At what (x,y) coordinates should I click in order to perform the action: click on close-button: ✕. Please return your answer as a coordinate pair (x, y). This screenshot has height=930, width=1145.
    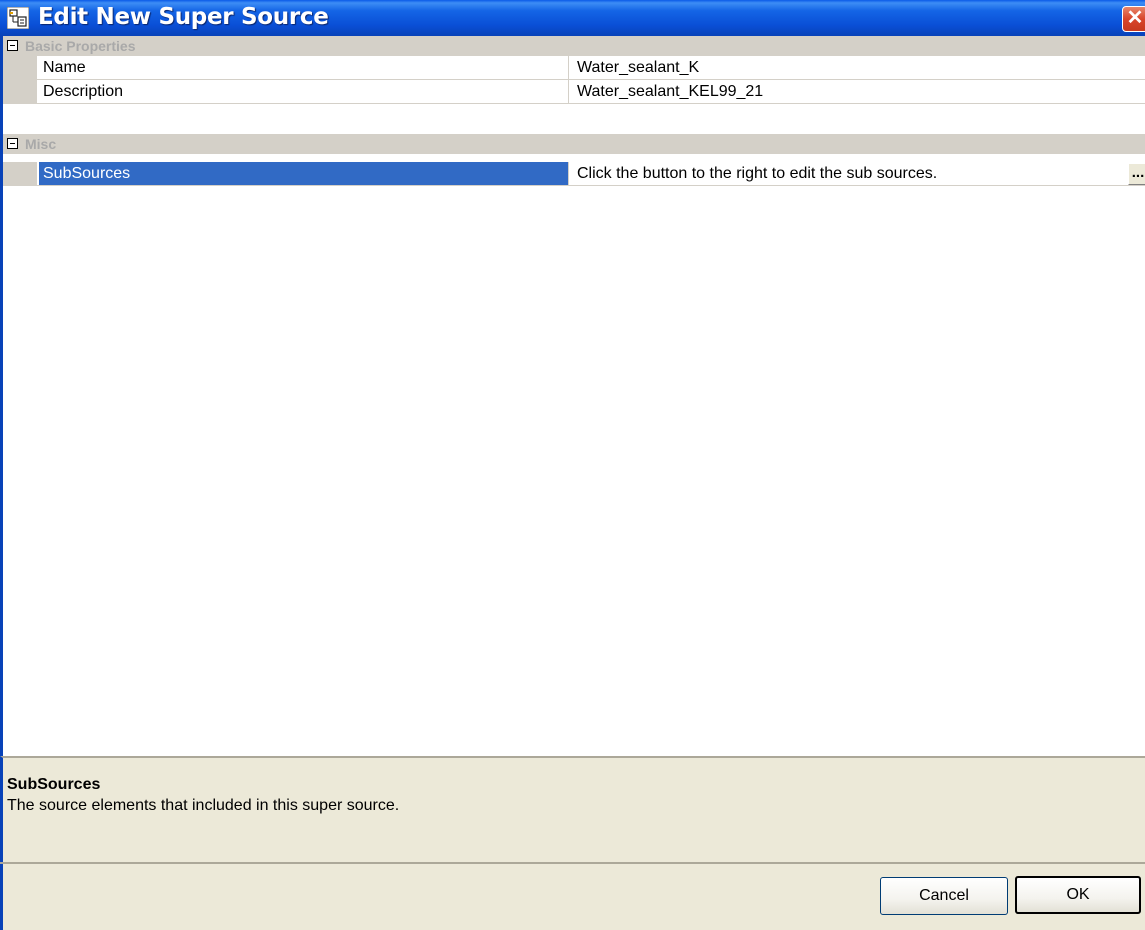
    Looking at the image, I should click on (1133, 19).